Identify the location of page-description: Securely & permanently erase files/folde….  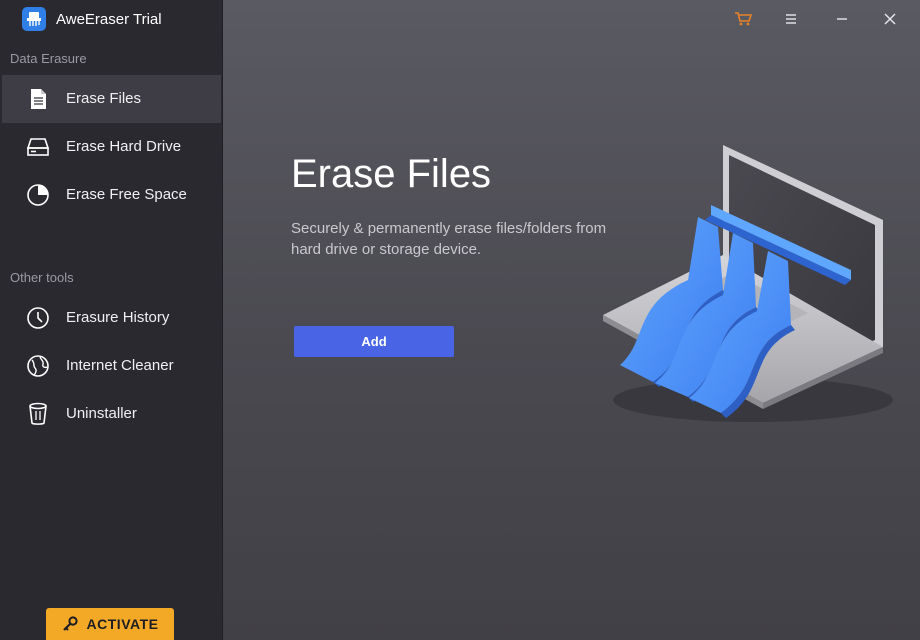
(449, 239).